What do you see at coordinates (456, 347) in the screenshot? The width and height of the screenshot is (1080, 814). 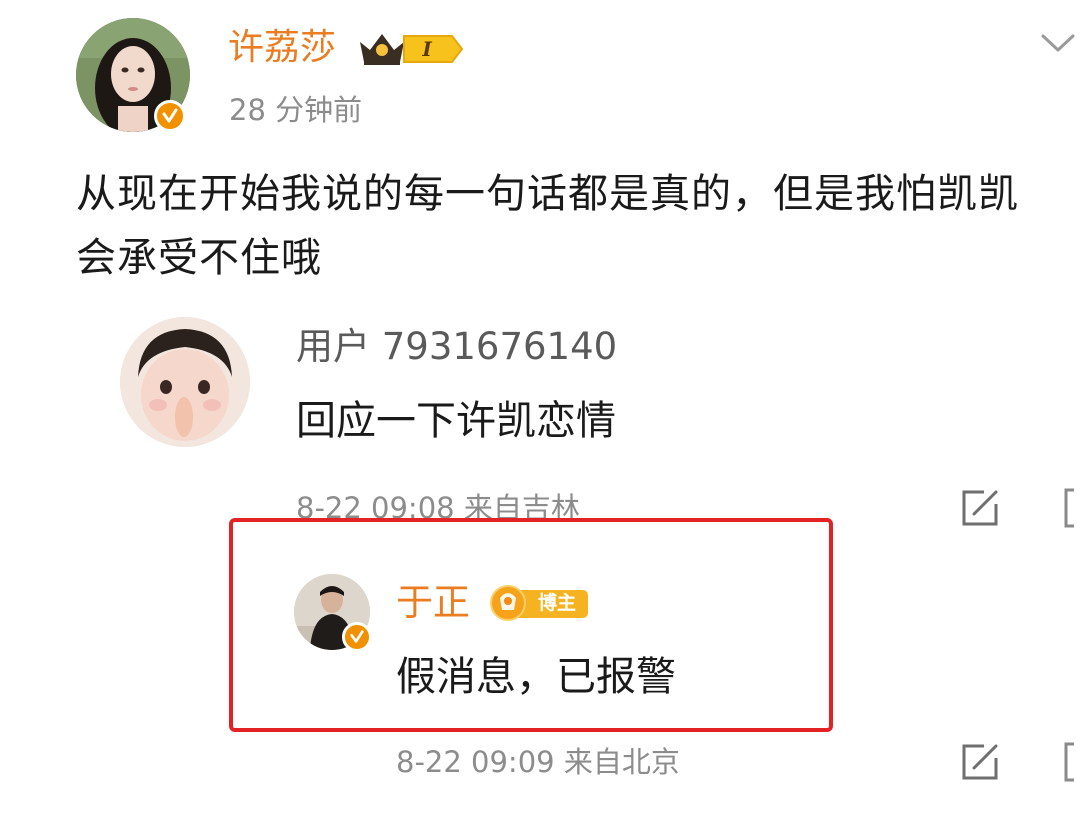 I see `comment-username: 用户 7931676140` at bounding box center [456, 347].